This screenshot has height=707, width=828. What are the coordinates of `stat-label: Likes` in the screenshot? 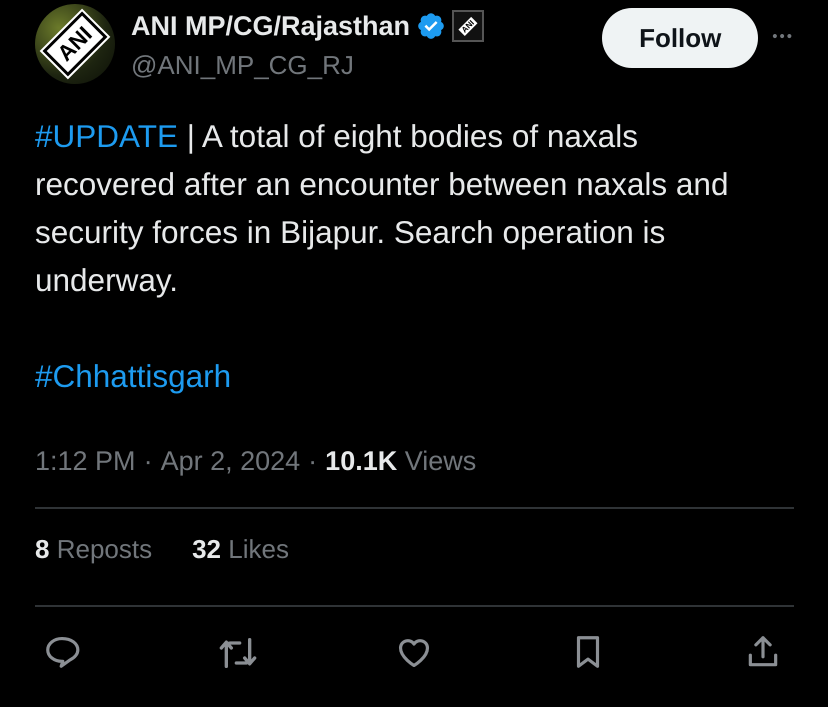 It's located at (258, 549).